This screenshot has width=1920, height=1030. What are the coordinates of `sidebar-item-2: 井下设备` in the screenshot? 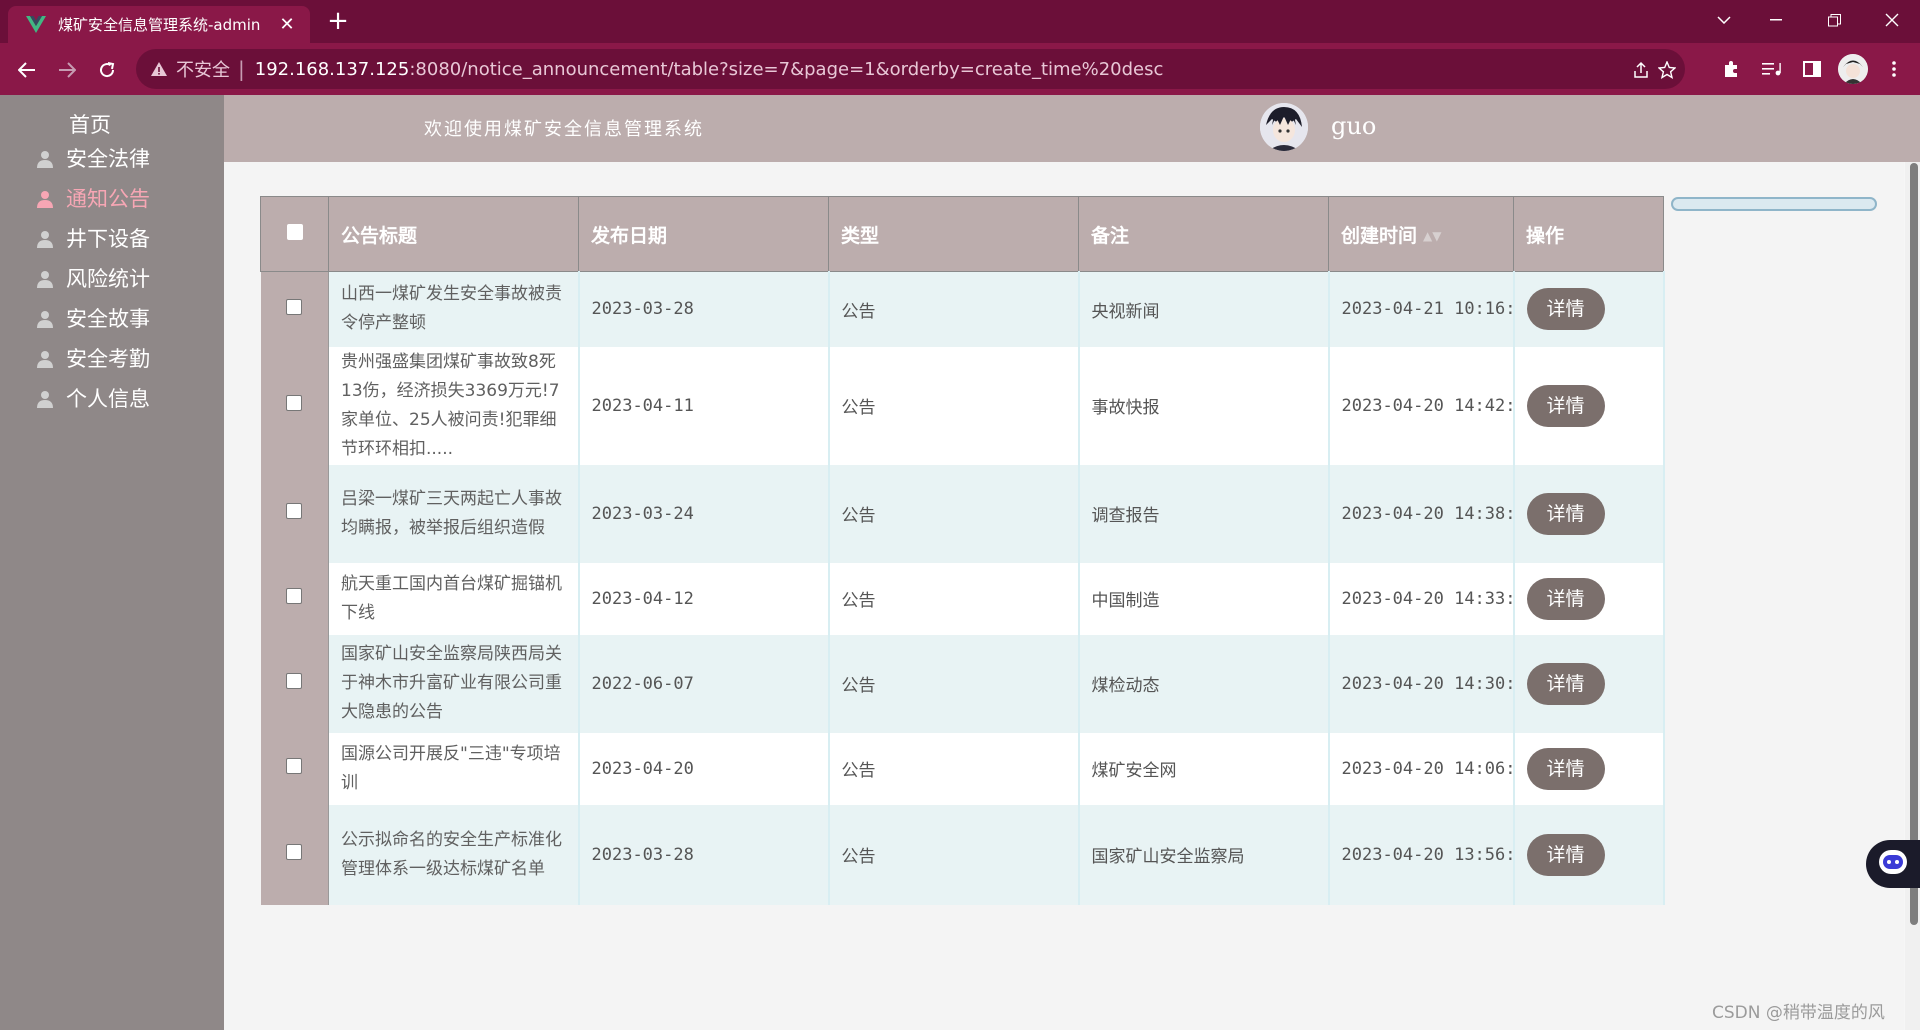 It's located at (93, 238).